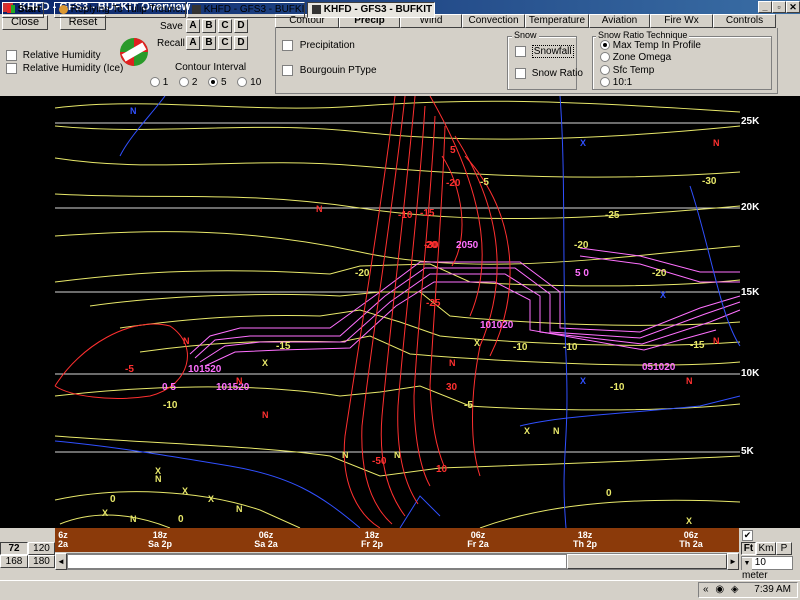  What do you see at coordinates (53, 55) in the screenshot?
I see `rh-checkbox-row: Relative Humidity` at bounding box center [53, 55].